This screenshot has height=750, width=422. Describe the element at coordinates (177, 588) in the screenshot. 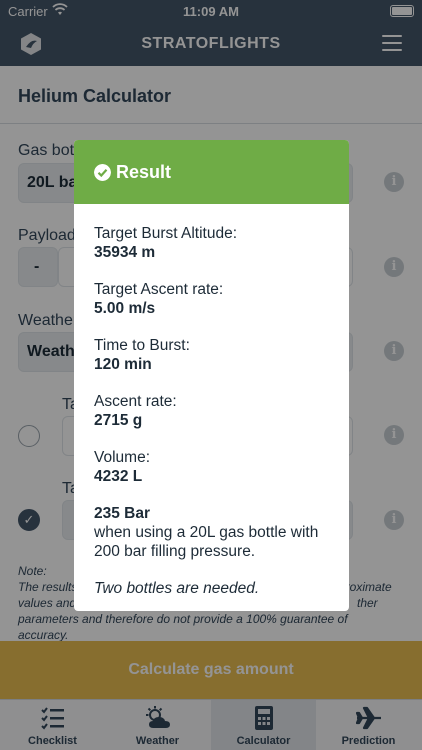

I see `bottles-note: Two bottles are needed.` at that location.